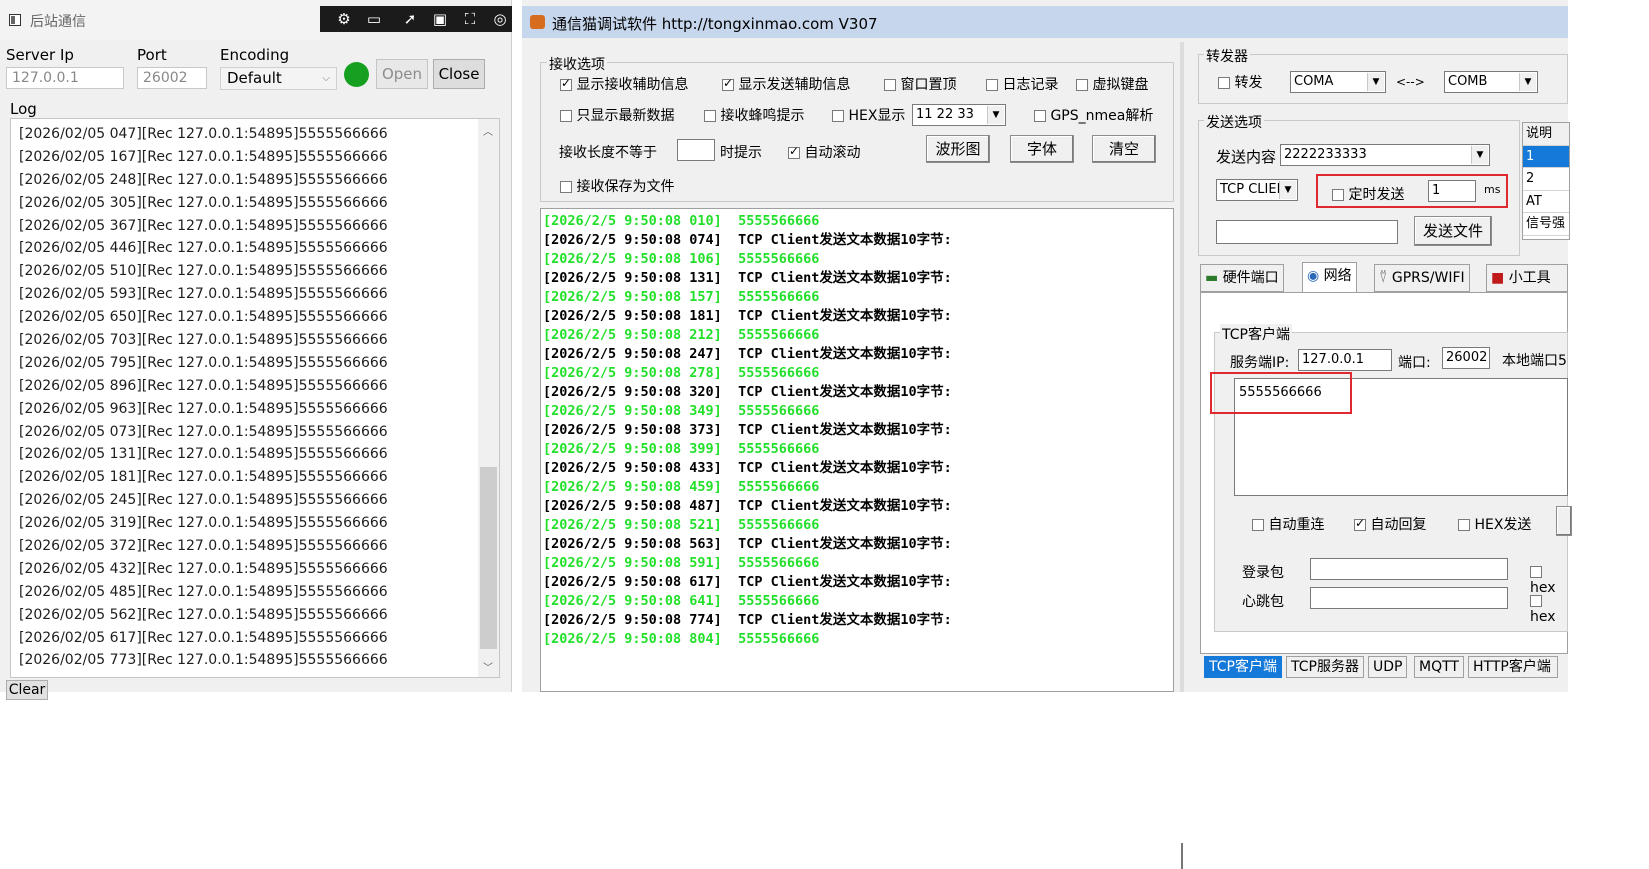  I want to click on tab-tcp-client: TCP客户端, so click(1243, 667).